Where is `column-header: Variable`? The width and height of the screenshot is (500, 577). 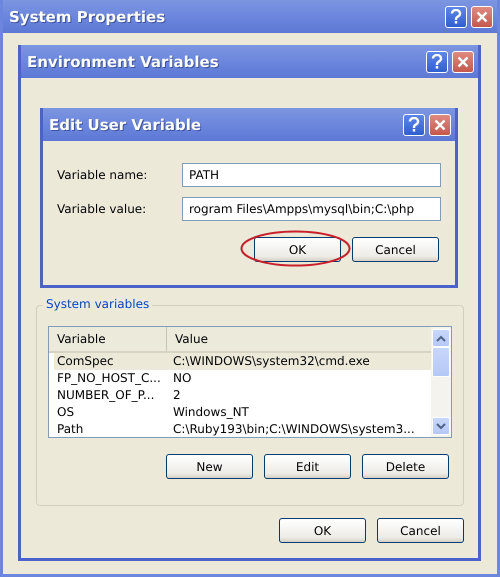 column-header: Variable is located at coordinates (108, 339).